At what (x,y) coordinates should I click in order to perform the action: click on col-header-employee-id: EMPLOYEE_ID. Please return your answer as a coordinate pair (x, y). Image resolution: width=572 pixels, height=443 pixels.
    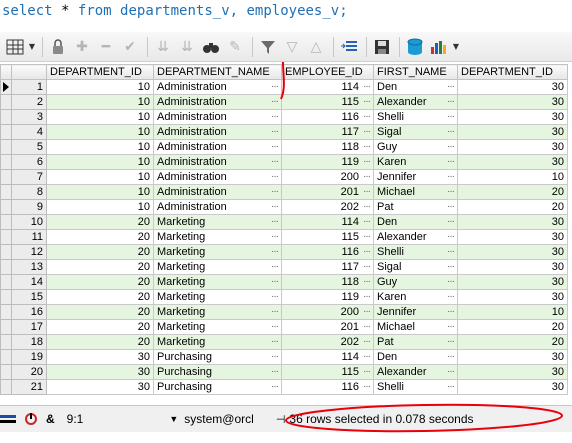
    Looking at the image, I should click on (327, 72).